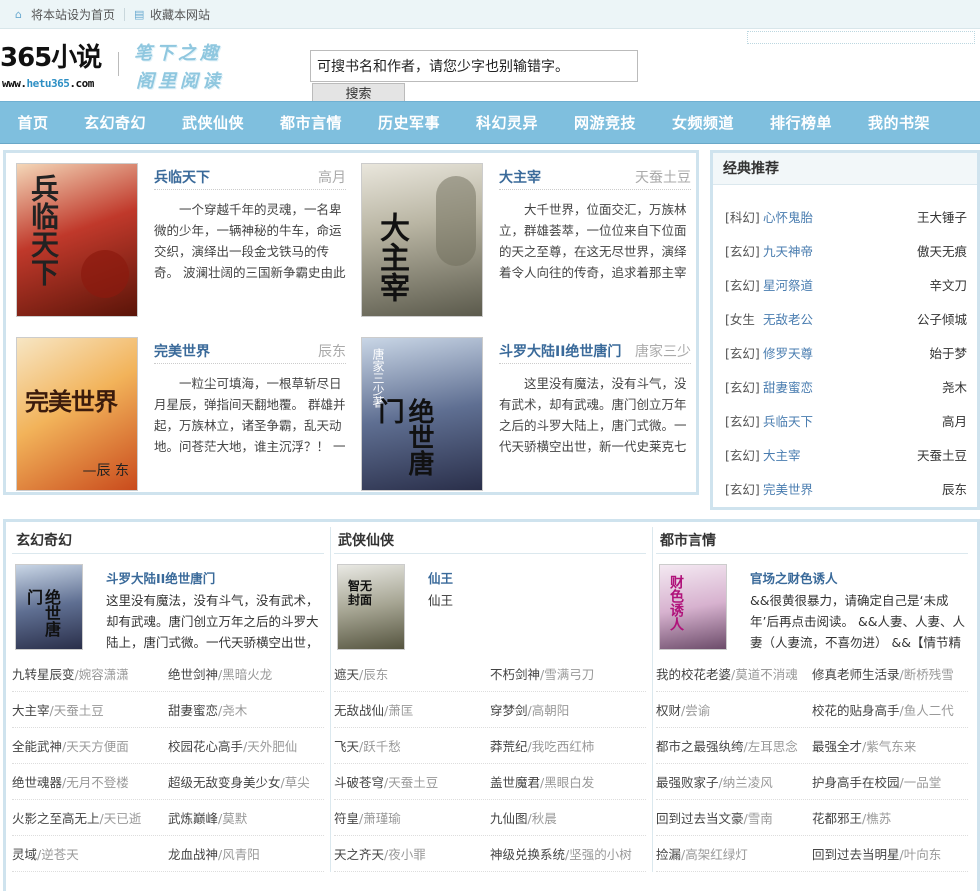 This screenshot has width=980, height=891. What do you see at coordinates (346, 818) in the screenshot?
I see `list-item-title: 符皇` at bounding box center [346, 818].